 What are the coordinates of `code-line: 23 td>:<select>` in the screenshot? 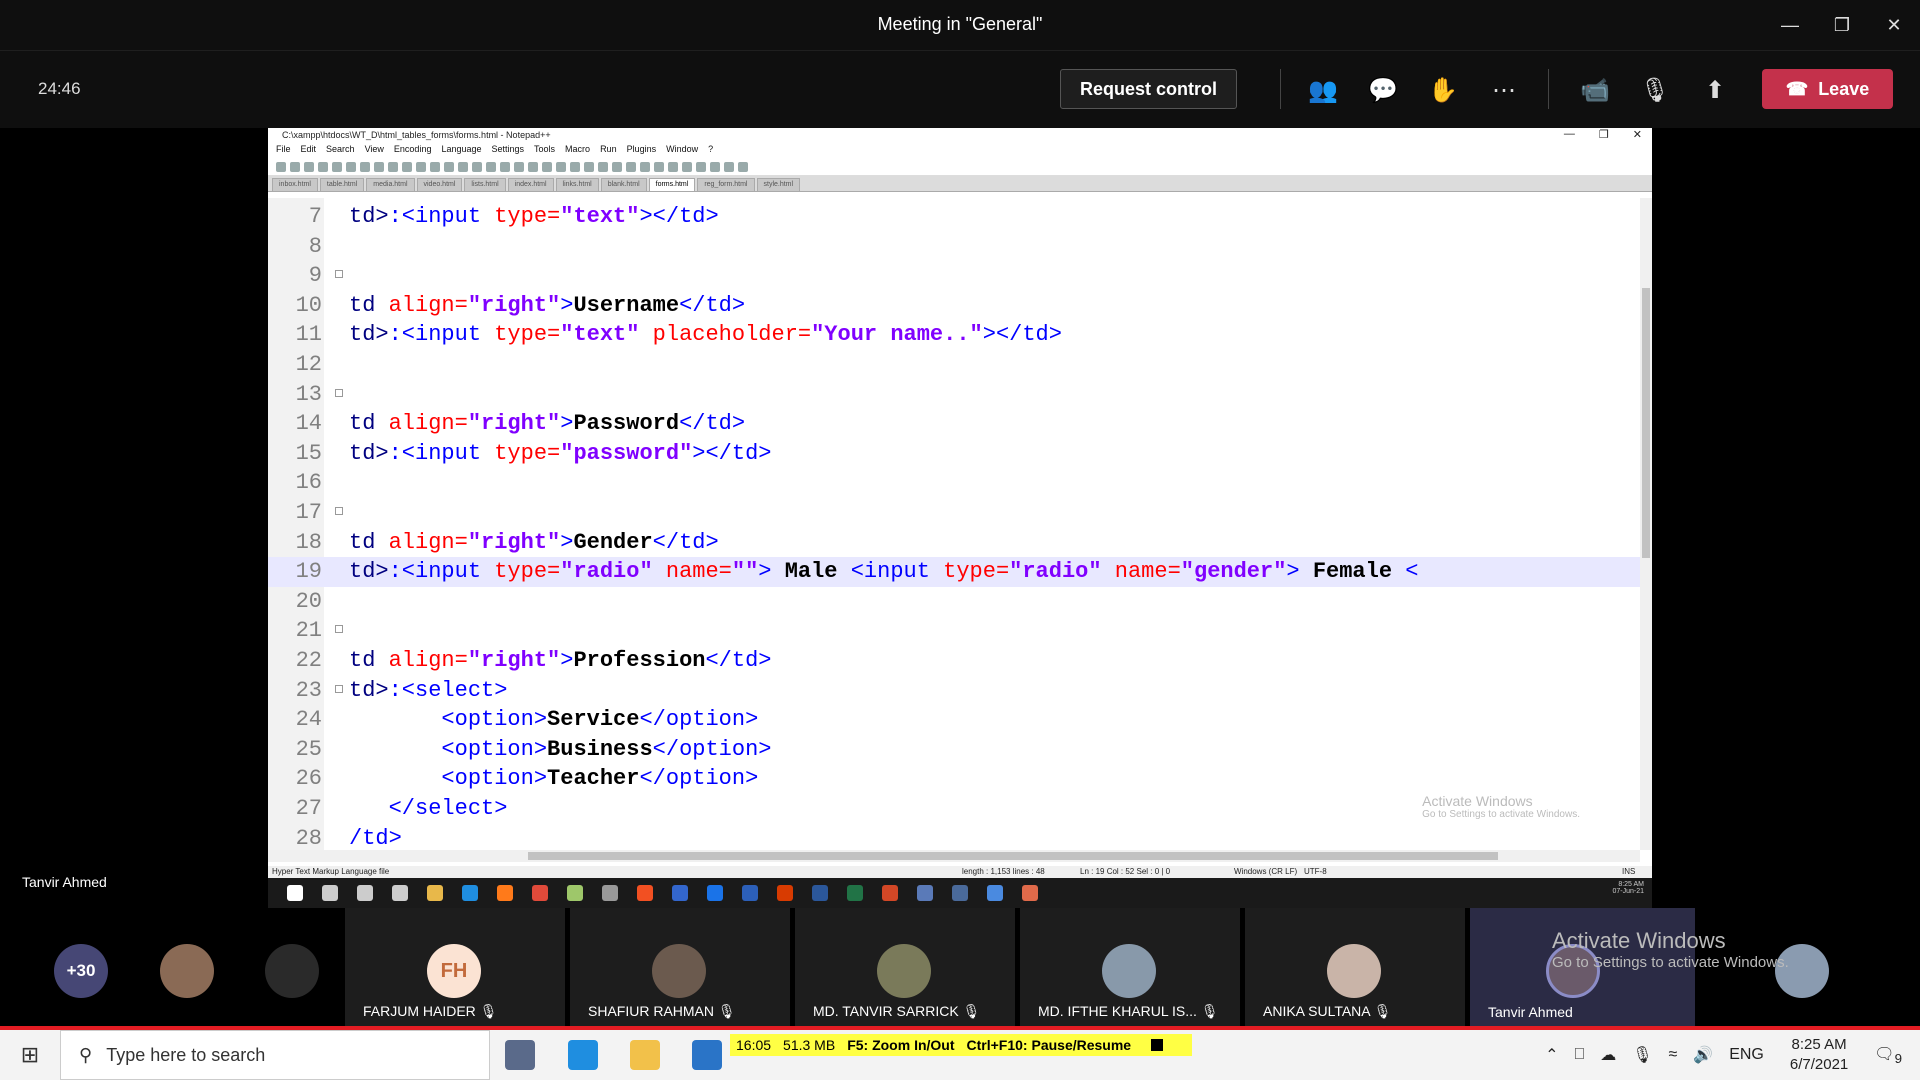 It's located at (954, 691).